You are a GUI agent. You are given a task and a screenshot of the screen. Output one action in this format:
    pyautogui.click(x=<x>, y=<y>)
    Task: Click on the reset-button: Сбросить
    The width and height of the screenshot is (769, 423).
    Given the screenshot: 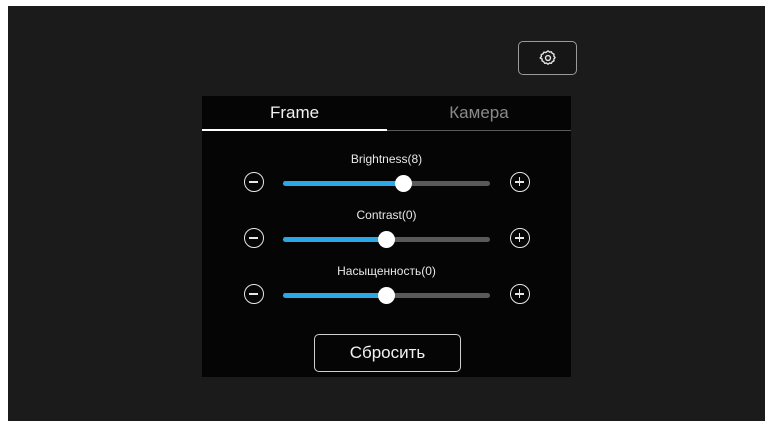 What is the action you would take?
    pyautogui.click(x=387, y=353)
    